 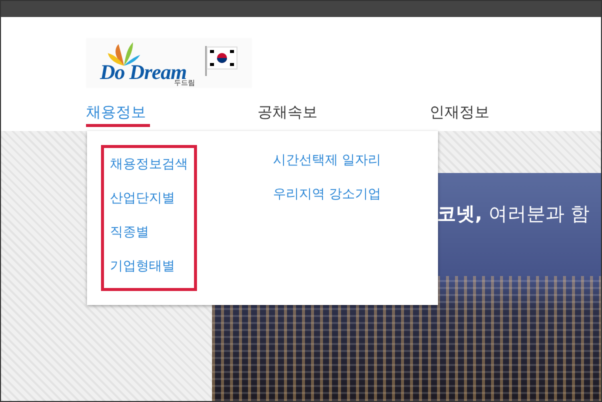 What do you see at coordinates (515, 116) in the screenshot?
I see `nav-tab: 인재정보` at bounding box center [515, 116].